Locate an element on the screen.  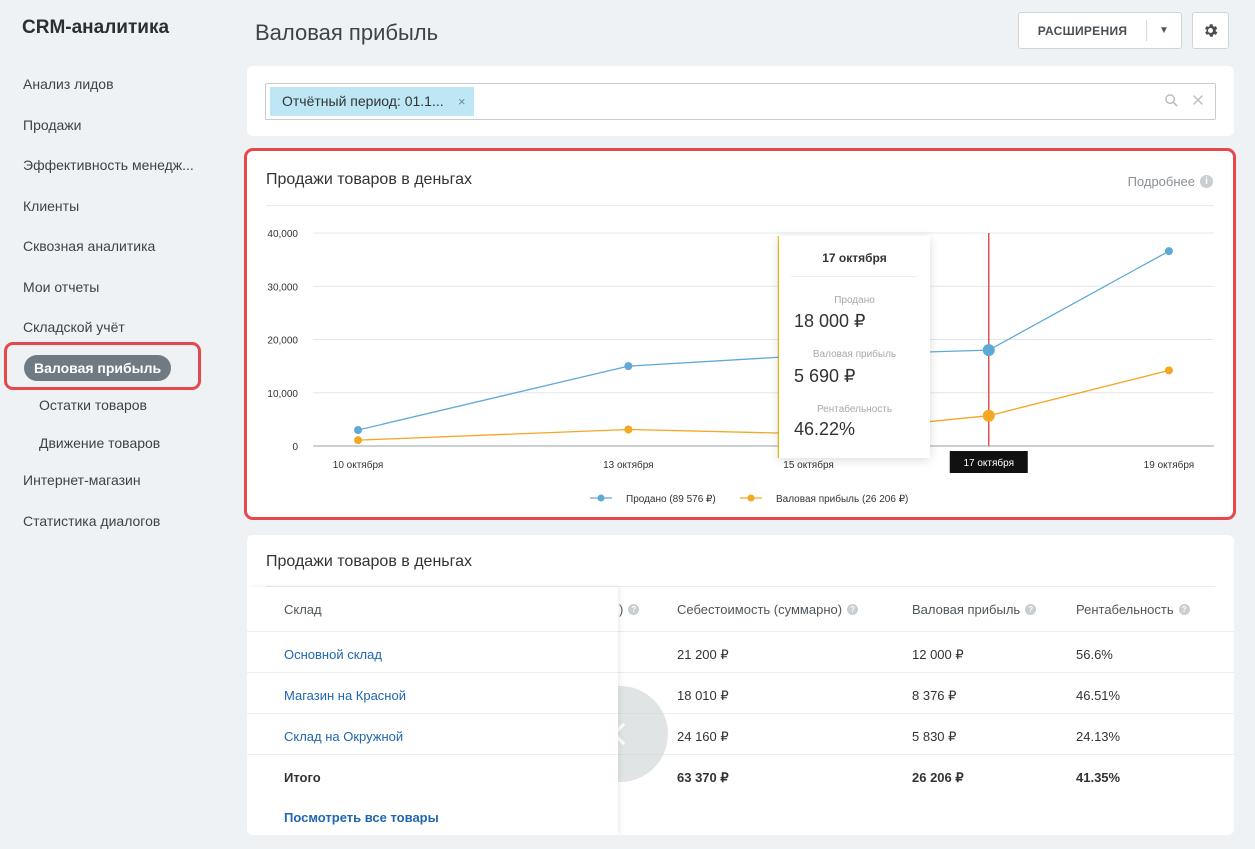
filter-panel: Отчётный период: 01.1... × is located at coordinates (740, 101).